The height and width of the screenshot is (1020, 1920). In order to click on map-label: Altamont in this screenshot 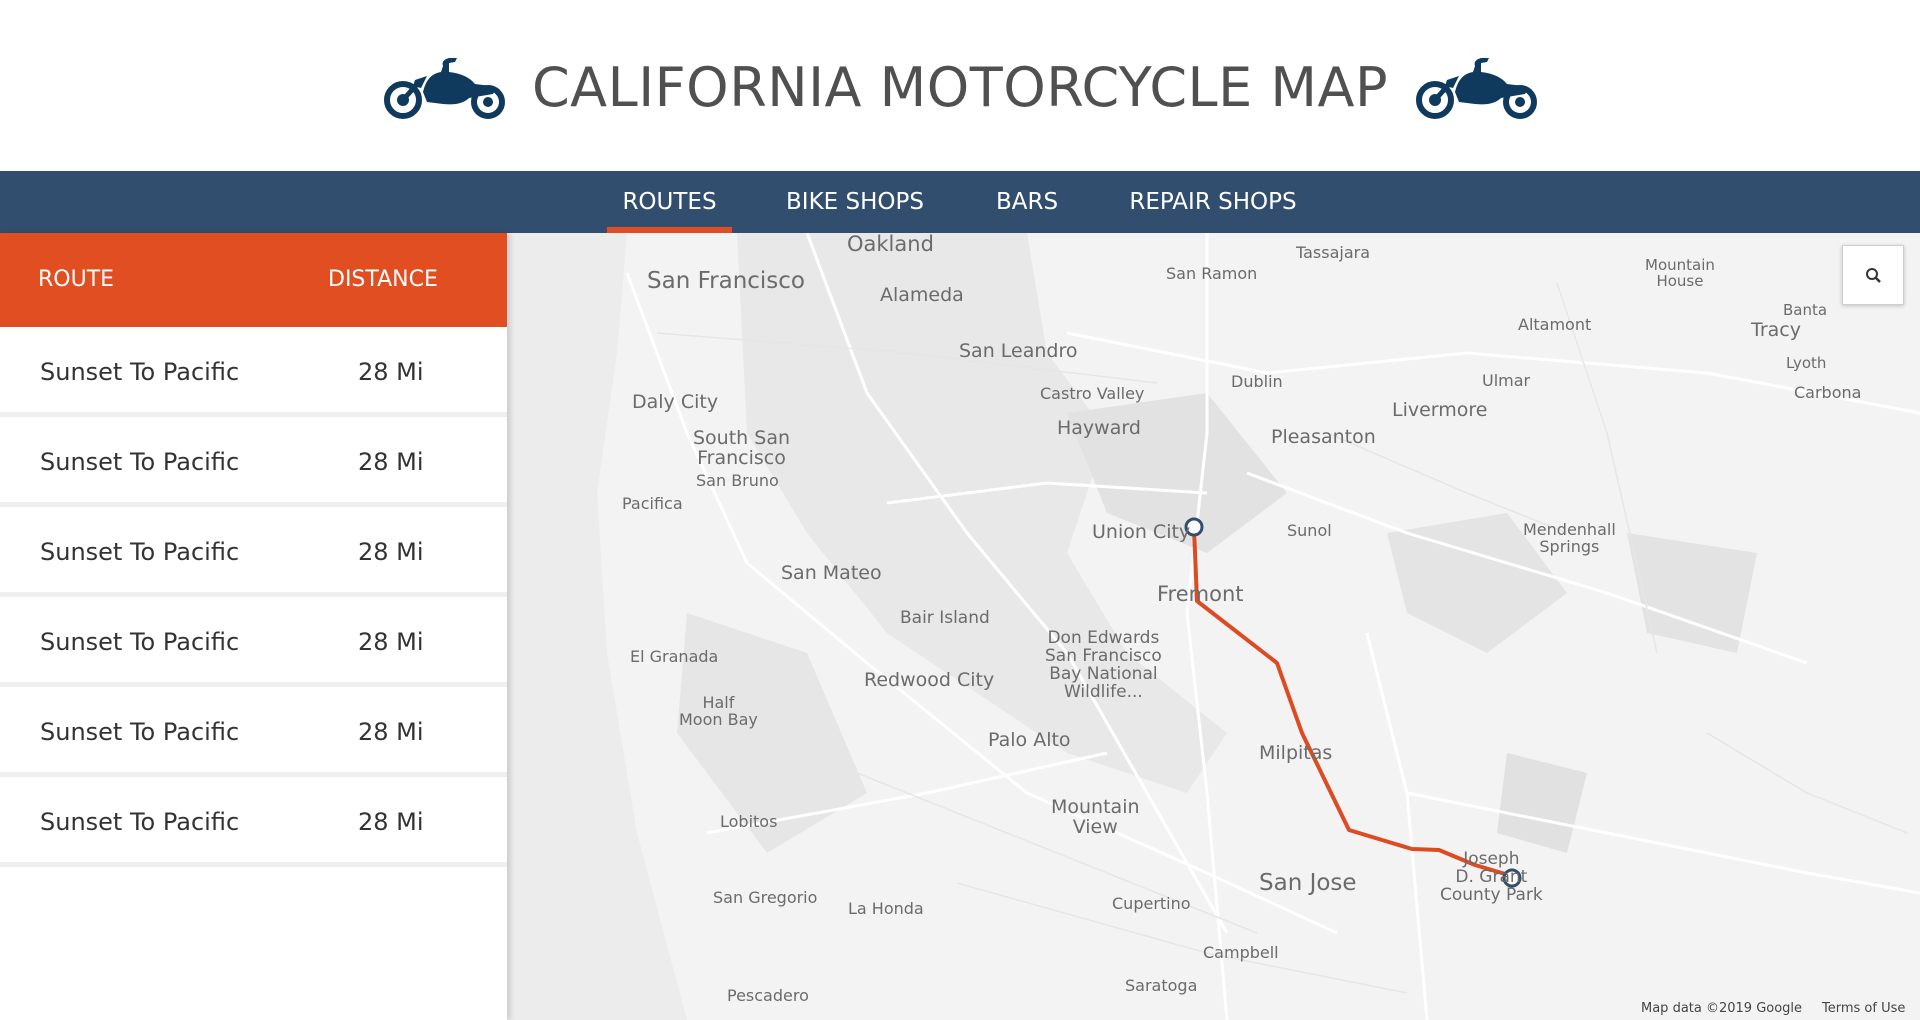, I will do `click(1555, 324)`.